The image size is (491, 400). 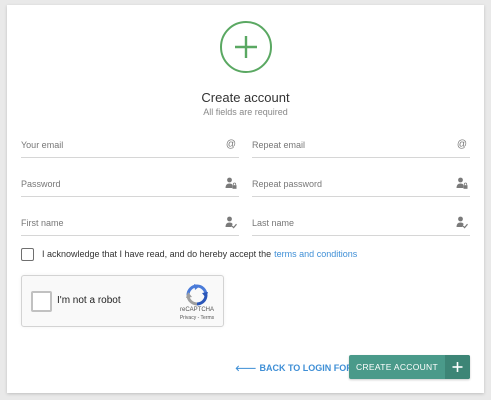 I want to click on repeat-password-field-wrapper, so click(x=361, y=183).